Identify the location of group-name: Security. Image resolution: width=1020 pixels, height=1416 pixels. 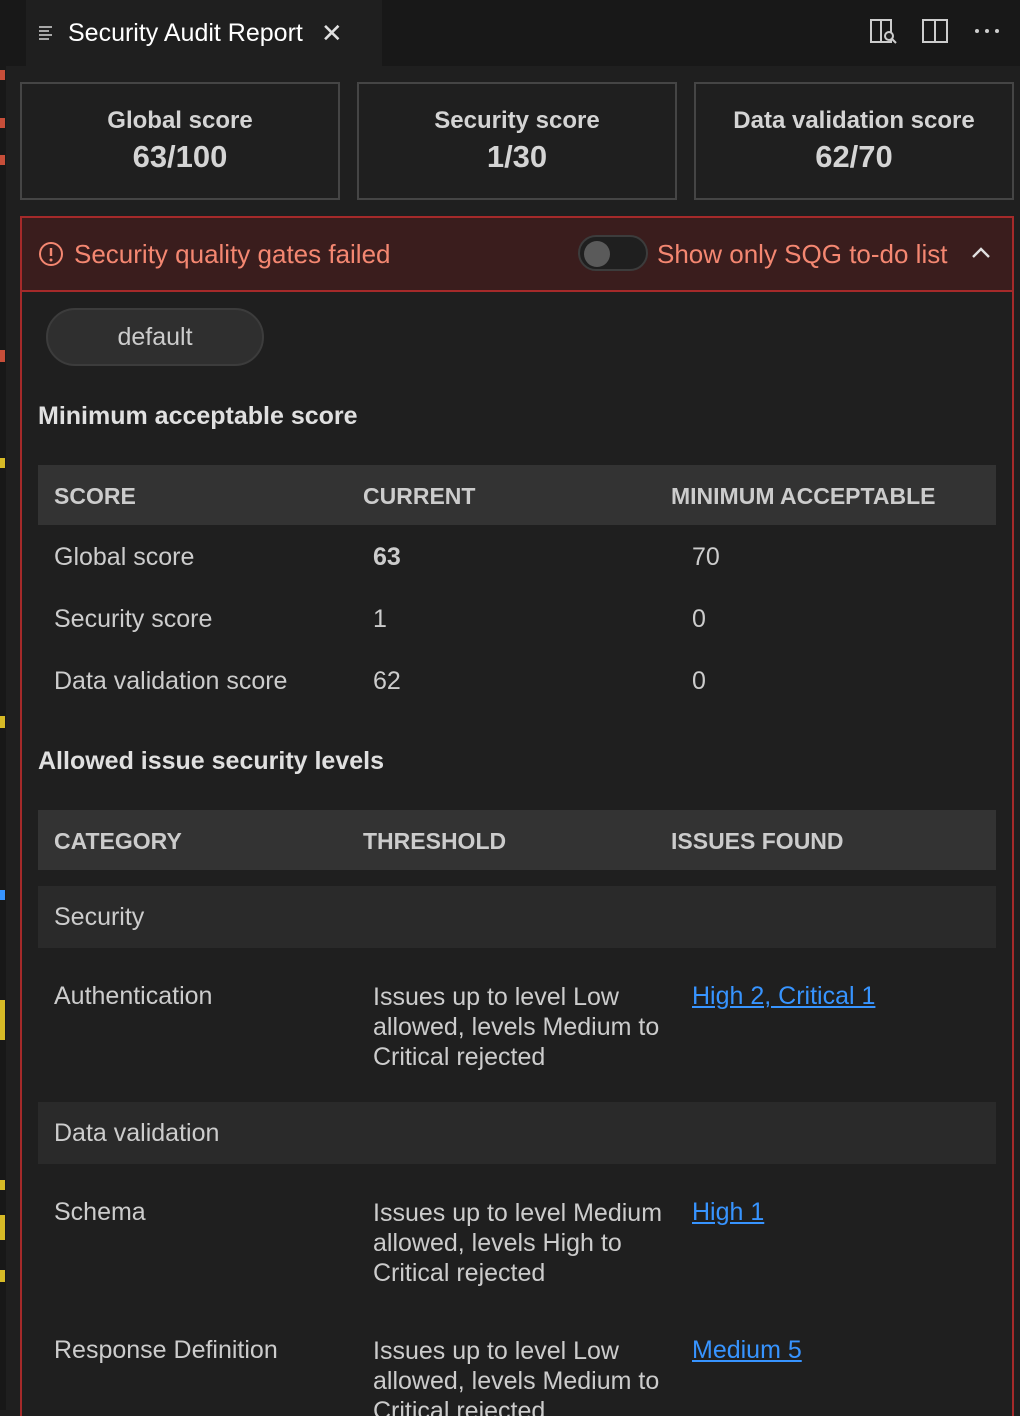
(99, 917).